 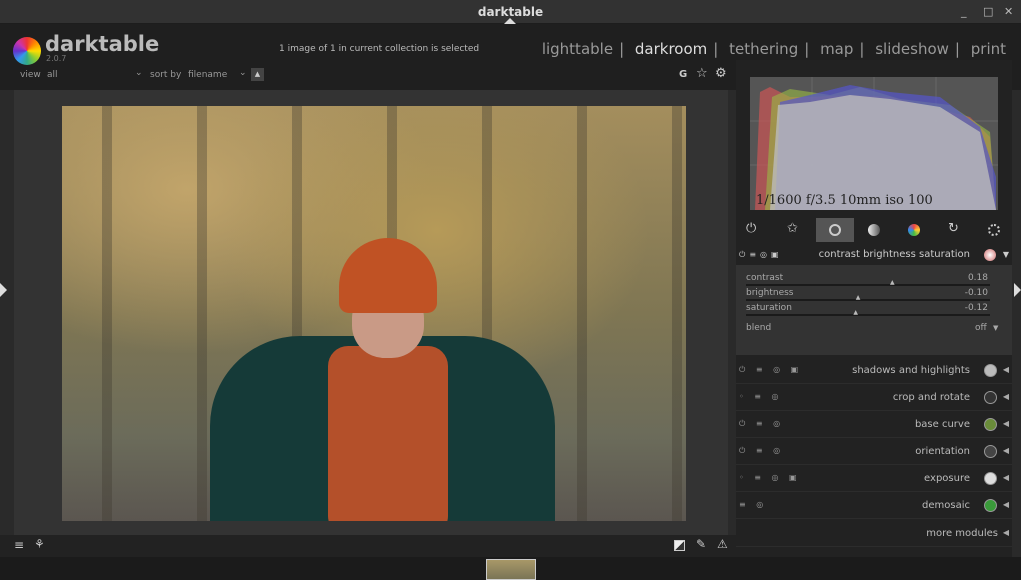 I want to click on module-name: crop and rotate, so click(x=931, y=397).